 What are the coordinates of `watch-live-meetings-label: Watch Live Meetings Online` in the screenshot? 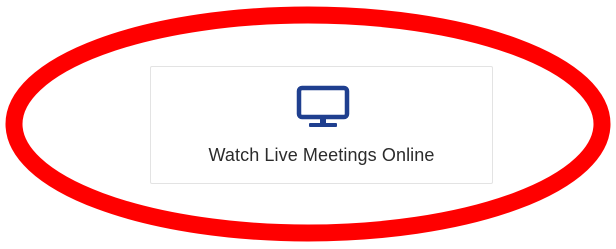 It's located at (321, 155).